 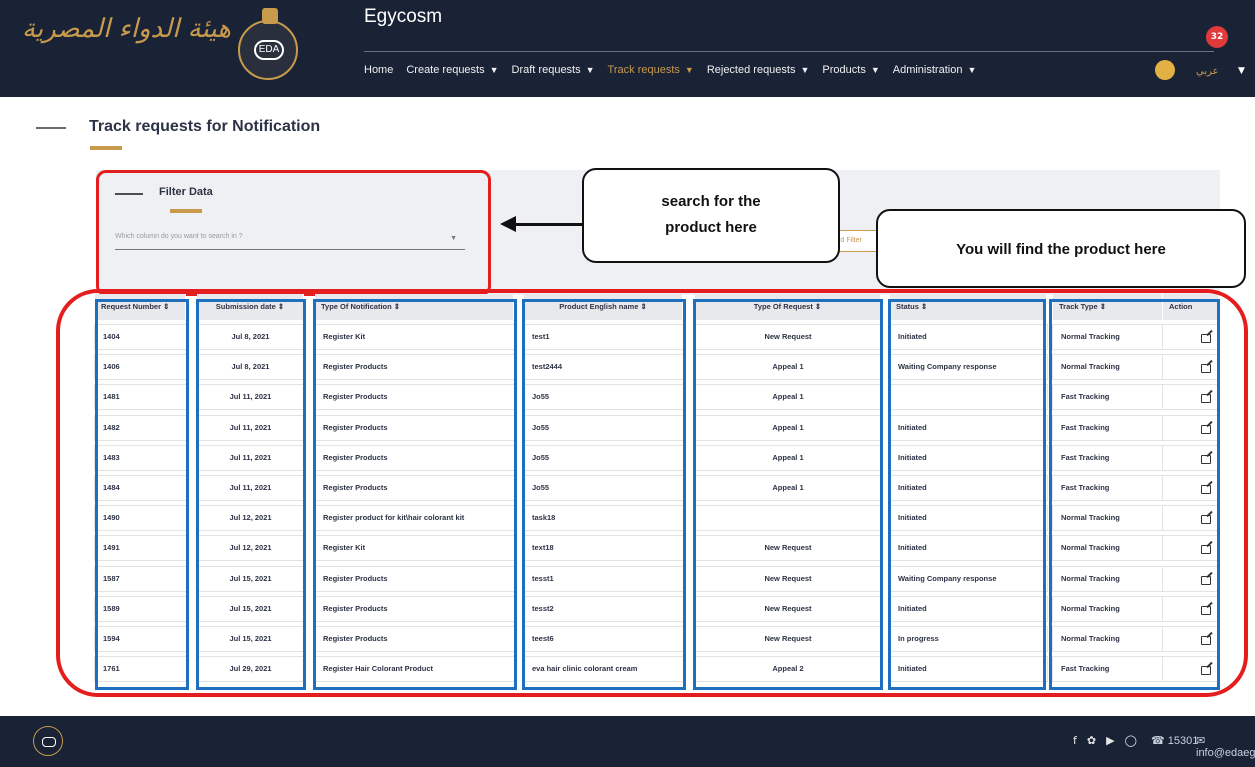 I want to click on nav-create-requests: Create requests ▼, so click(x=452, y=70).